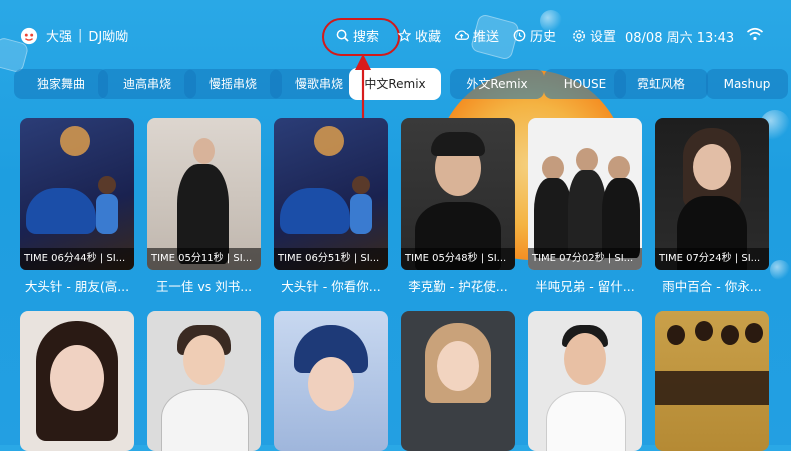  I want to click on push-button: 推送, so click(476, 35).